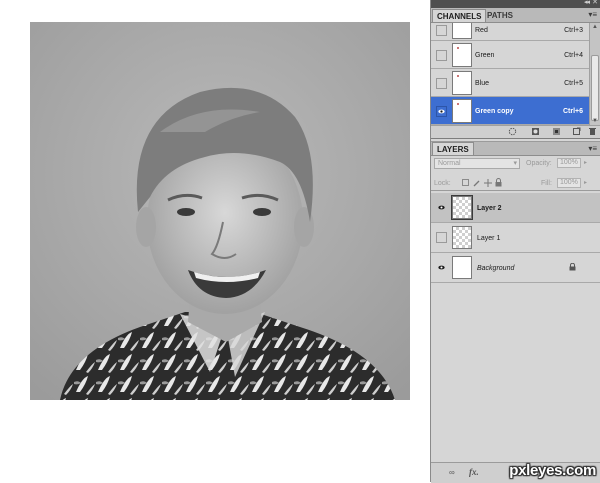  I want to click on watermark: pxleyes.com, so click(552, 470).